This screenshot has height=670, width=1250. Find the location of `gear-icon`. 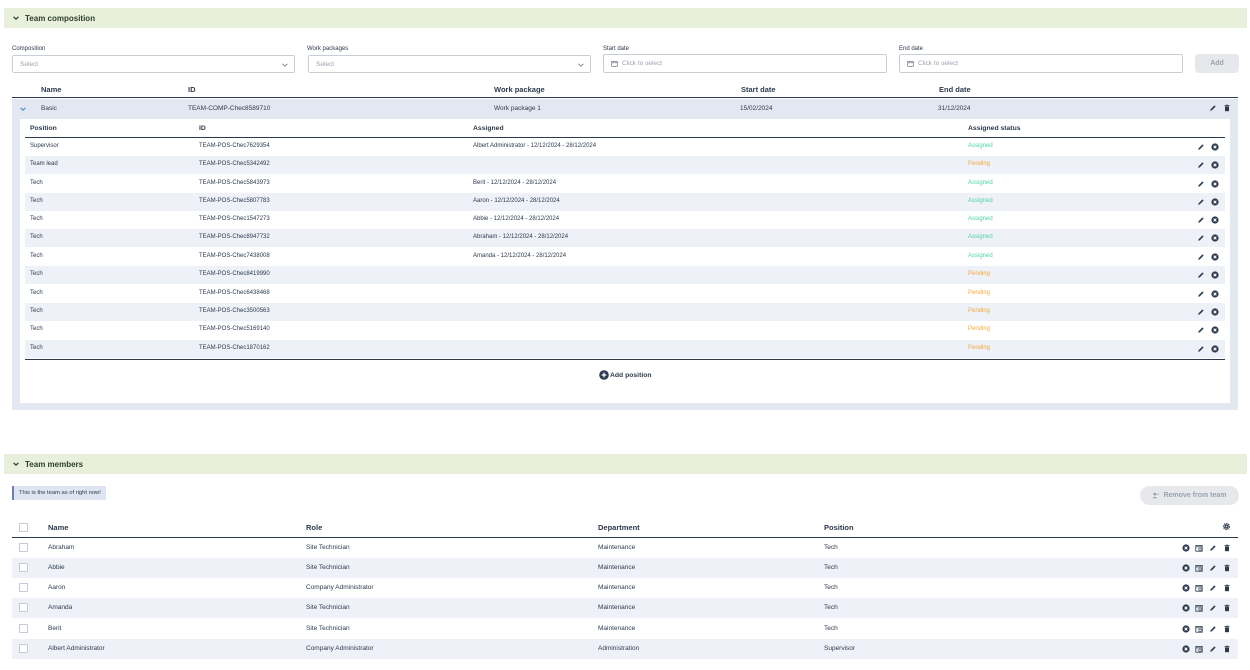

gear-icon is located at coordinates (1226, 526).